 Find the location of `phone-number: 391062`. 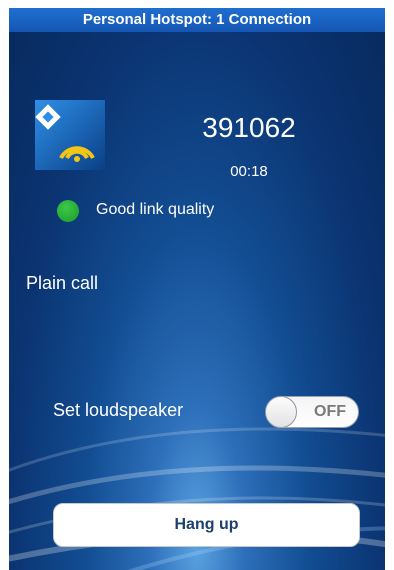

phone-number: 391062 is located at coordinates (249, 127).